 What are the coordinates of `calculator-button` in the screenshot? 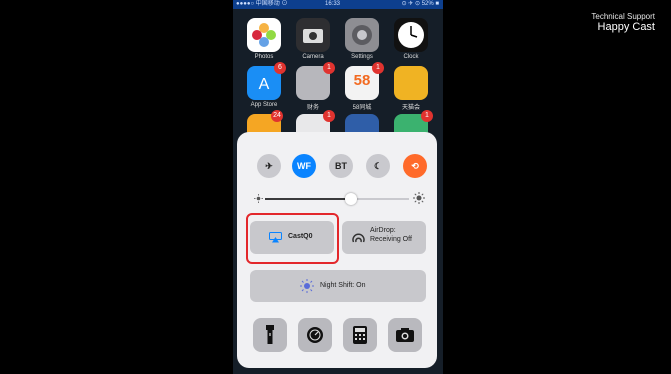 It's located at (360, 335).